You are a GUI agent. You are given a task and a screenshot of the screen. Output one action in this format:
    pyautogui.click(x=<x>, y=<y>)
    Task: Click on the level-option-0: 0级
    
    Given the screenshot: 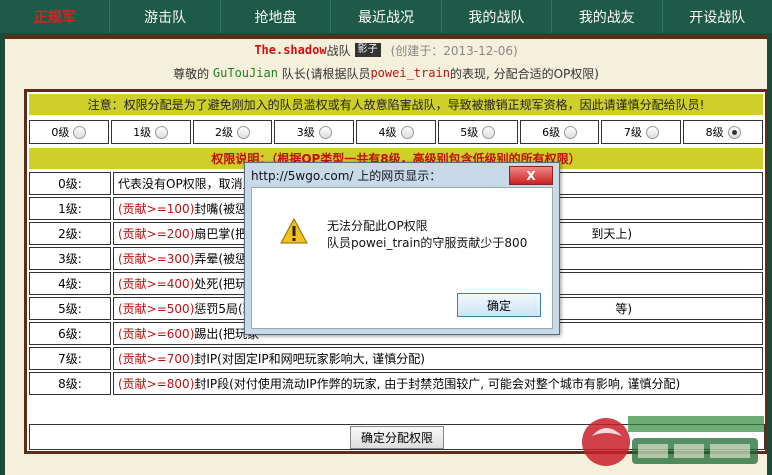 What is the action you would take?
    pyautogui.click(x=69, y=132)
    